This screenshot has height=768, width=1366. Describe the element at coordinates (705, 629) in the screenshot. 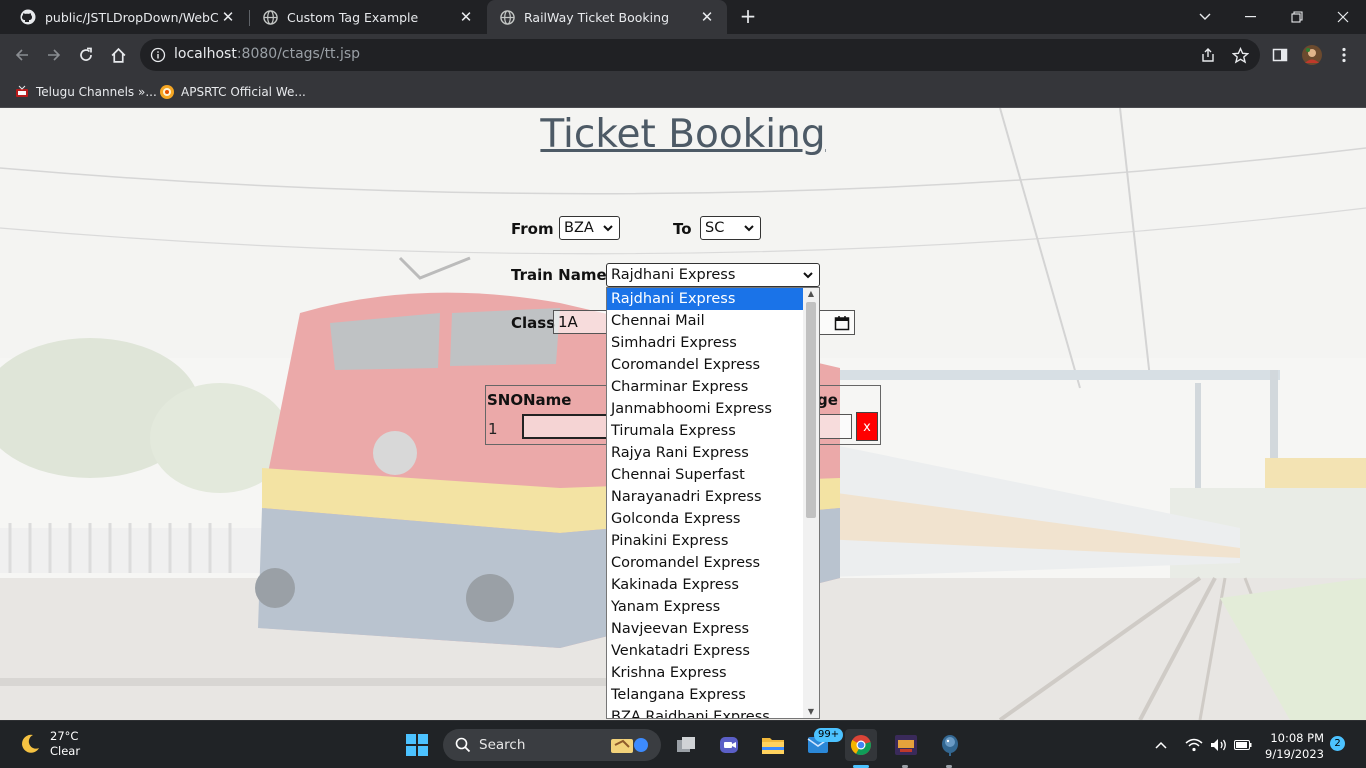

I see `dropdown-option: Navjeevan Express` at that location.